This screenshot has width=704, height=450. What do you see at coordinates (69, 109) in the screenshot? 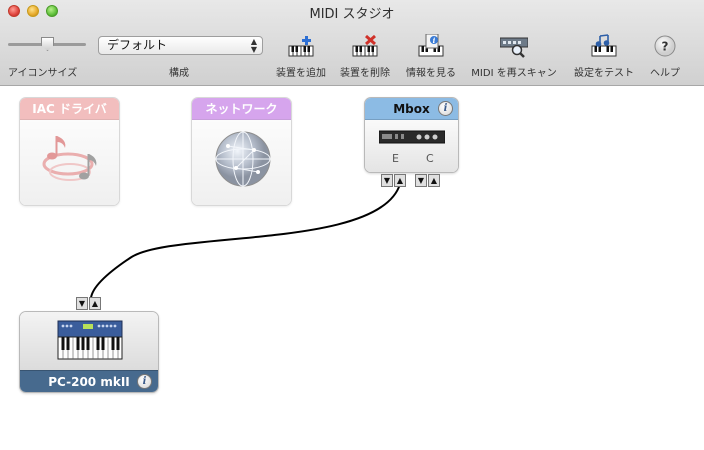
I see `iac-driver-name: IAC ドライバ` at bounding box center [69, 109].